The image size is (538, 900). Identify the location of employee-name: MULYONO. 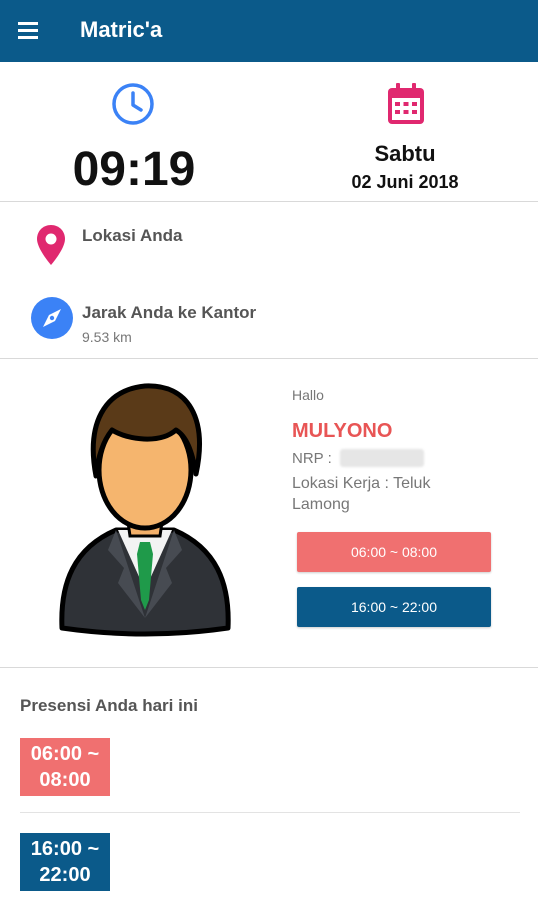
(342, 431).